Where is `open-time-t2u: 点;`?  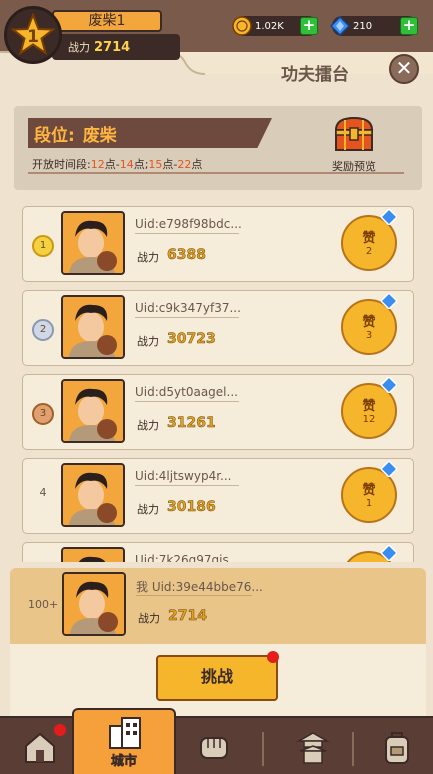
open-time-t2u: 点; is located at coordinates (141, 164).